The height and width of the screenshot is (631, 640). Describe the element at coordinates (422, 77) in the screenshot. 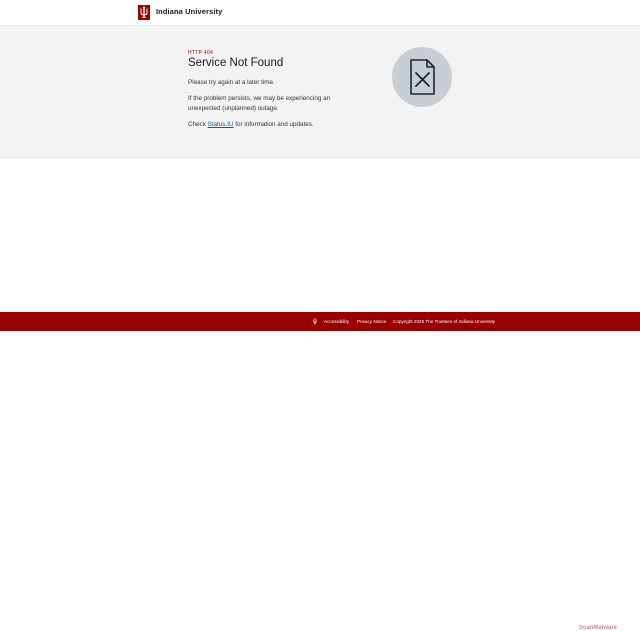

I see `document-x-icon` at that location.